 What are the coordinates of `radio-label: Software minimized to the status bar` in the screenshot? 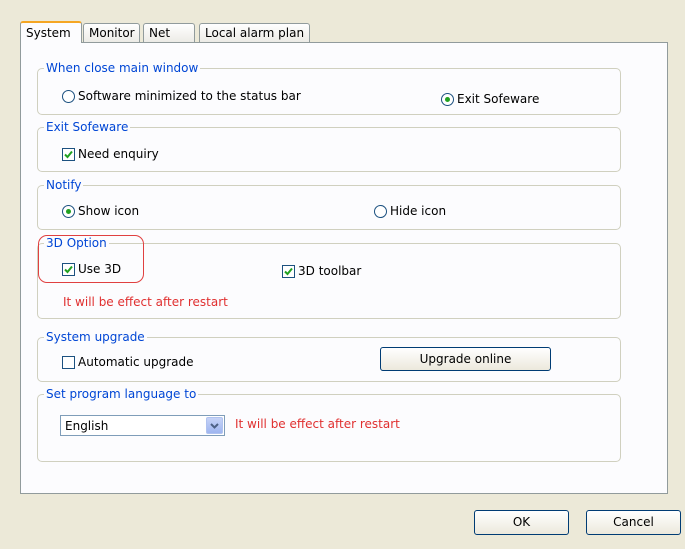 It's located at (189, 96).